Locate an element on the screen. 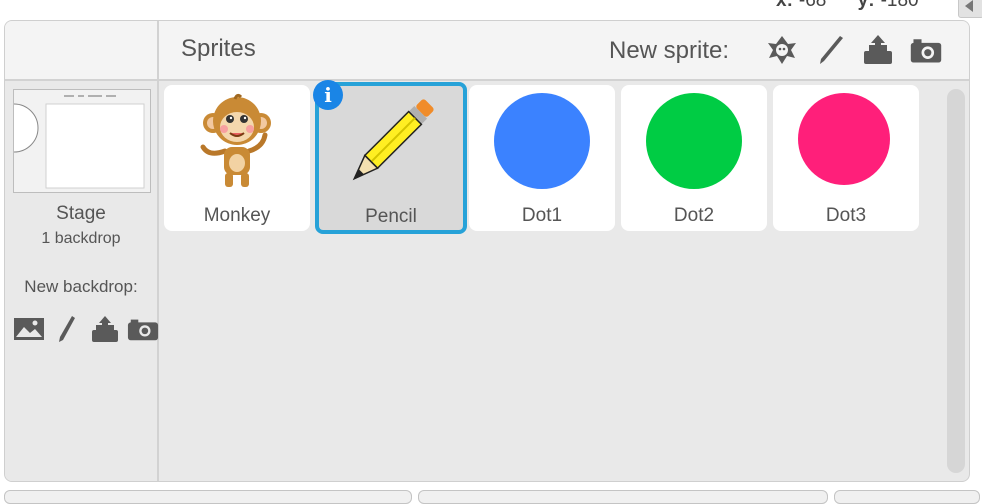  scroll-left-arrow is located at coordinates (970, 9).